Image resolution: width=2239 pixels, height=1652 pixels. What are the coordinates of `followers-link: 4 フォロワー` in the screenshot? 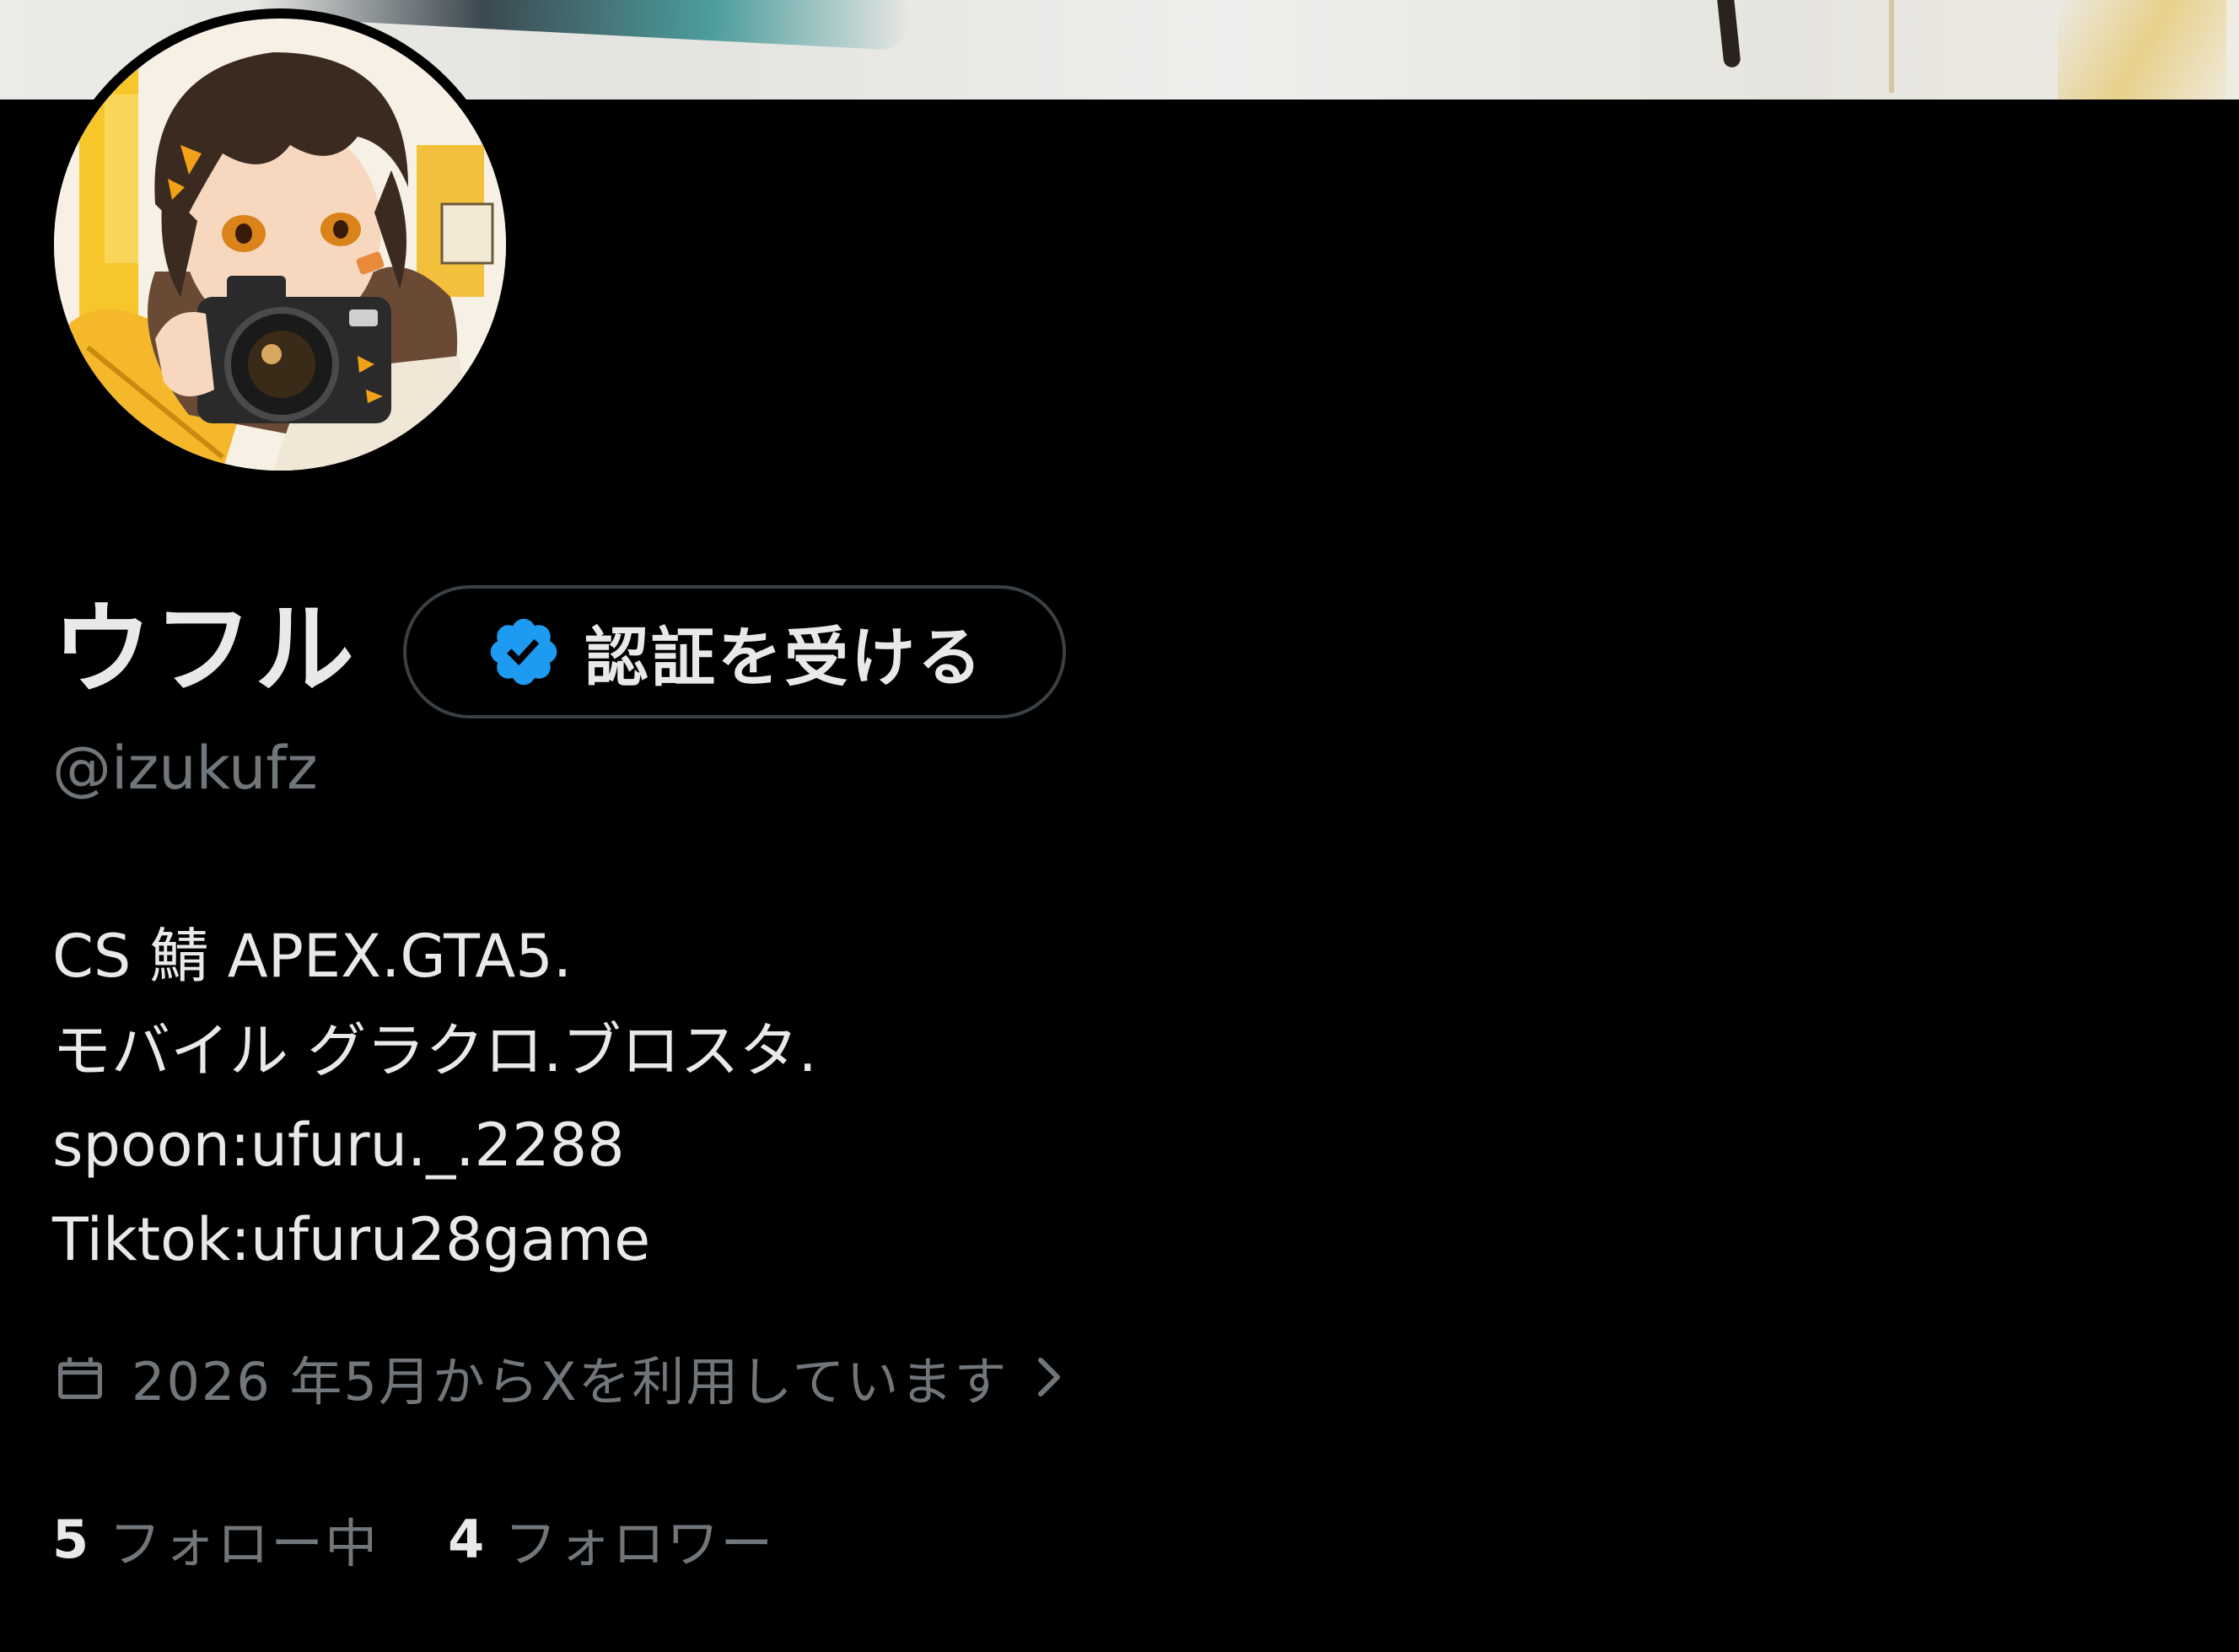 It's located at (611, 1539).